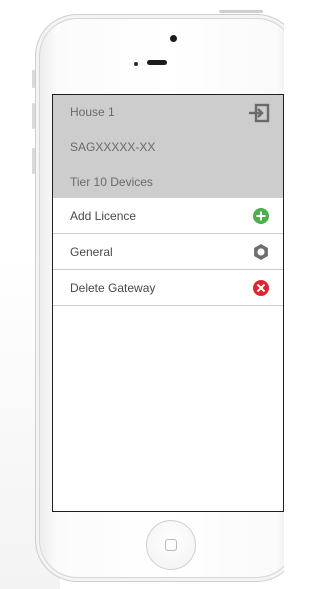  What do you see at coordinates (168, 288) in the screenshot?
I see `menu-item-delete-gateway: Delete Gateway` at bounding box center [168, 288].